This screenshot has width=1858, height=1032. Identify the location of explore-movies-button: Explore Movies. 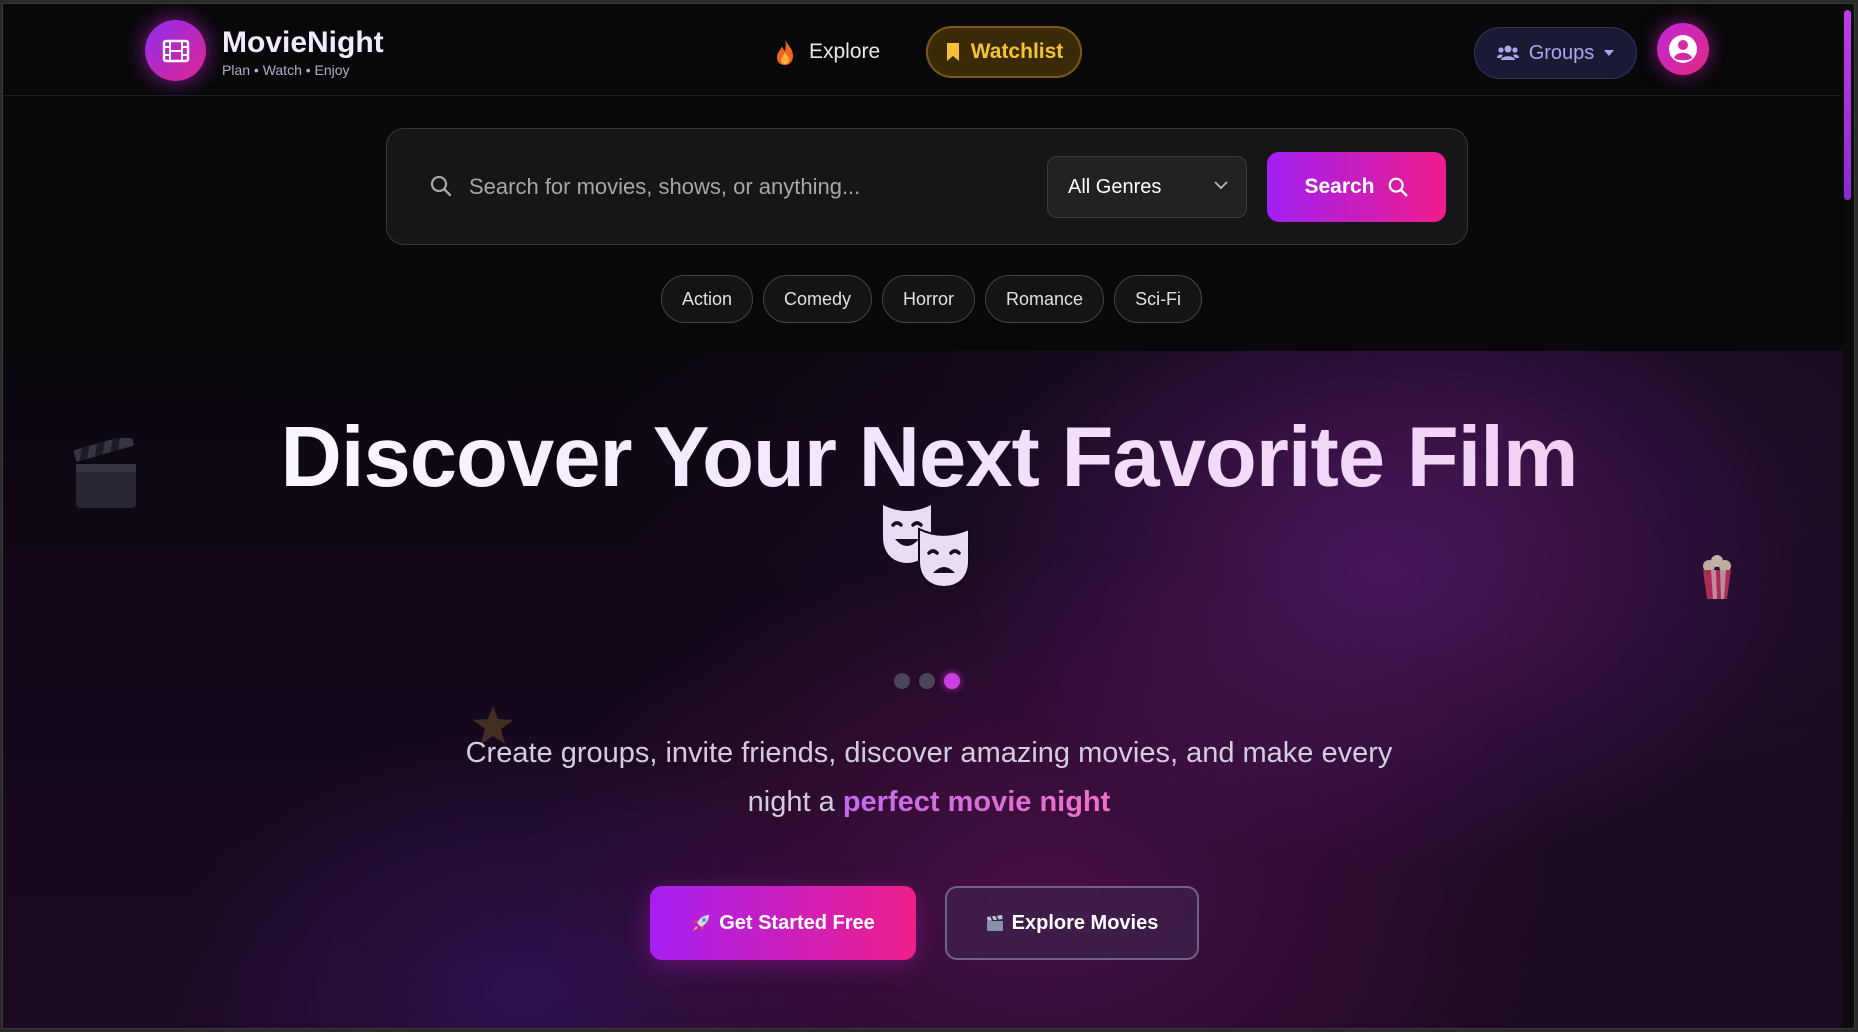
(1072, 923).